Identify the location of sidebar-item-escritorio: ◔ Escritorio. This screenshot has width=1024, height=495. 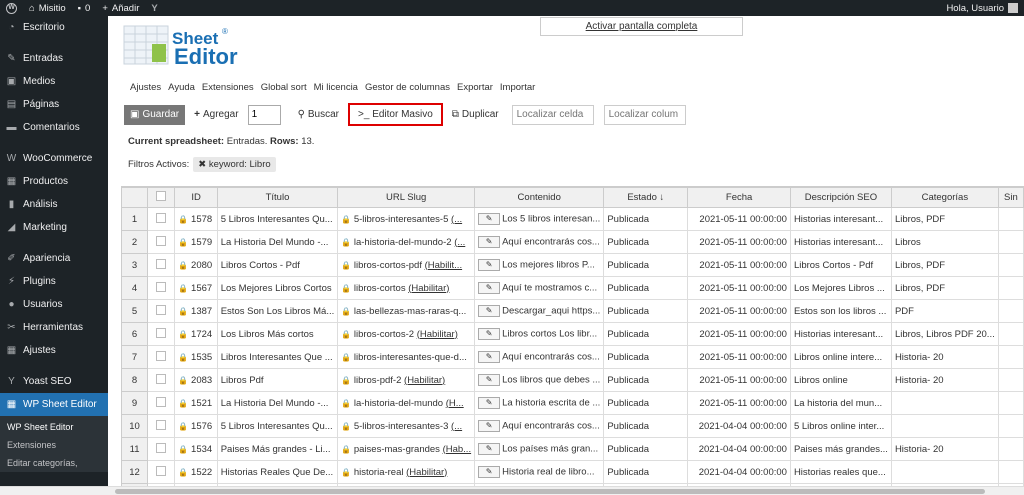
(54, 27).